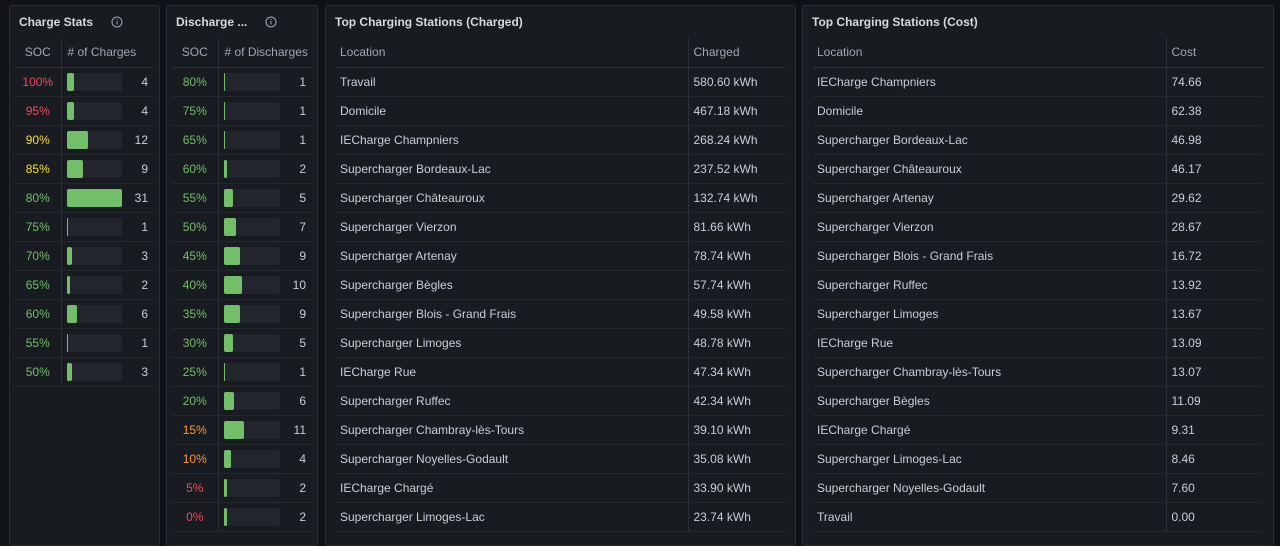  Describe the element at coordinates (144, 168) in the screenshot. I see `count-value: 9` at that location.